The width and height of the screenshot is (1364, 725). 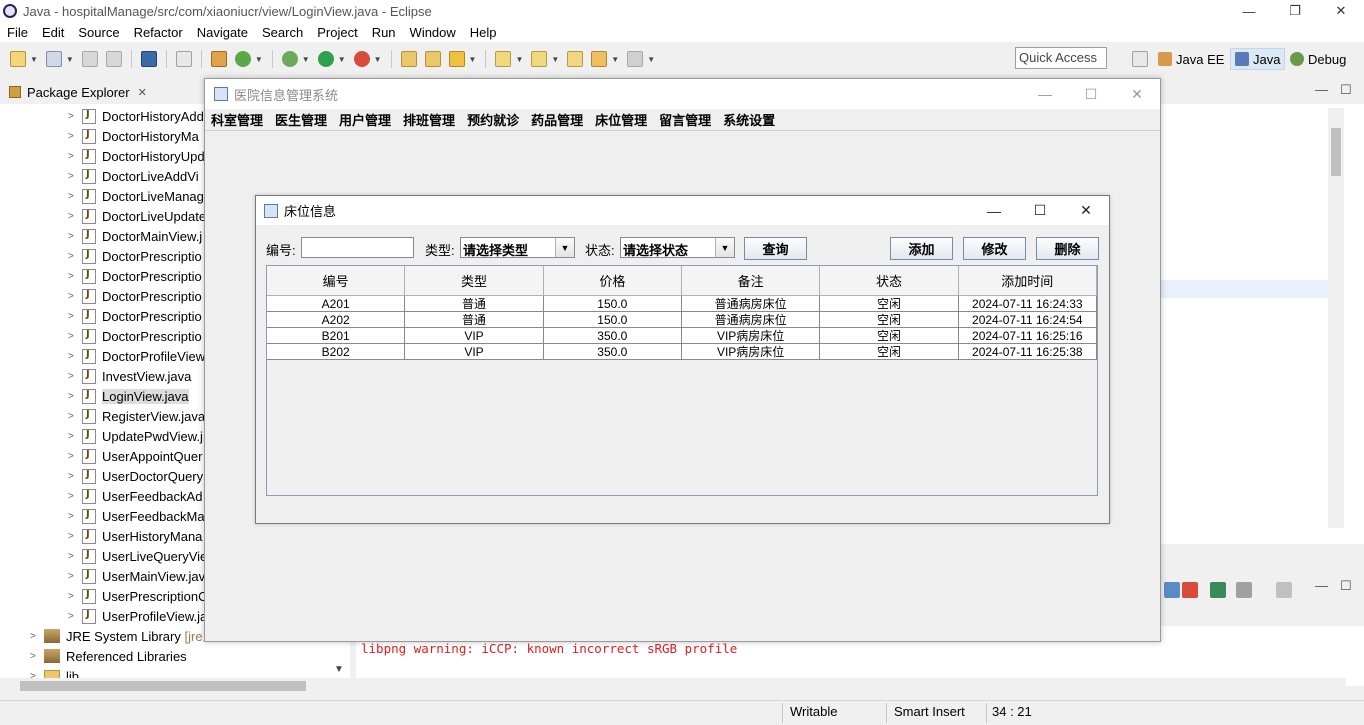 I want to click on tree-item-file: > UpdatePwdView.j, so click(x=135, y=436).